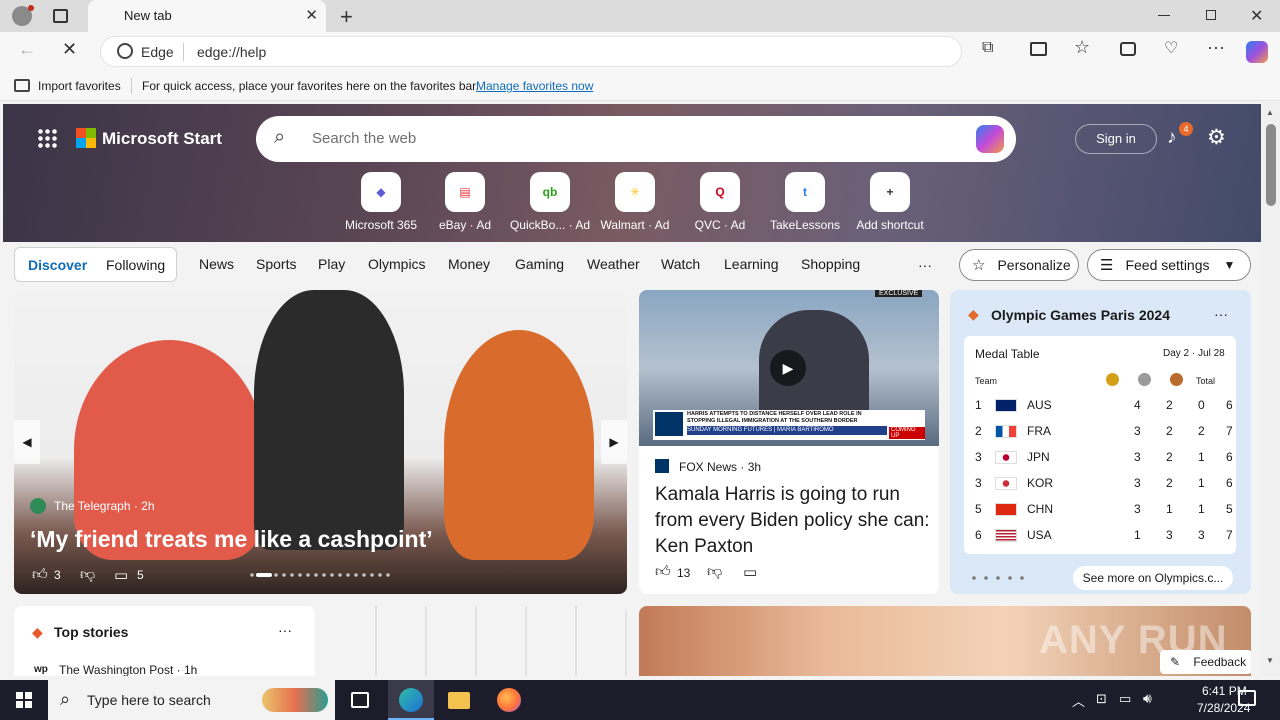 This screenshot has height=720, width=1280. Describe the element at coordinates (207, 16) in the screenshot. I see `tab-new-tab: New tab ✕` at that location.